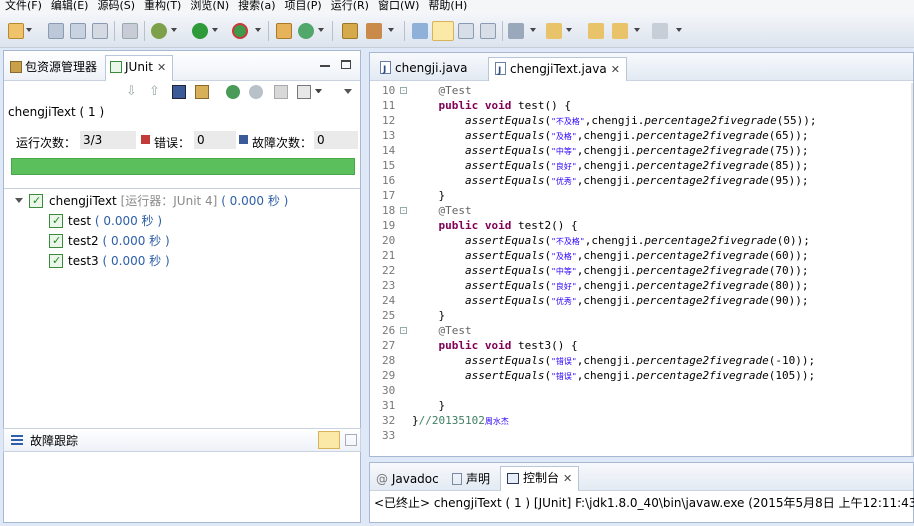 The height and width of the screenshot is (526, 914). I want to click on next-annotation-icon, so click(516, 31).